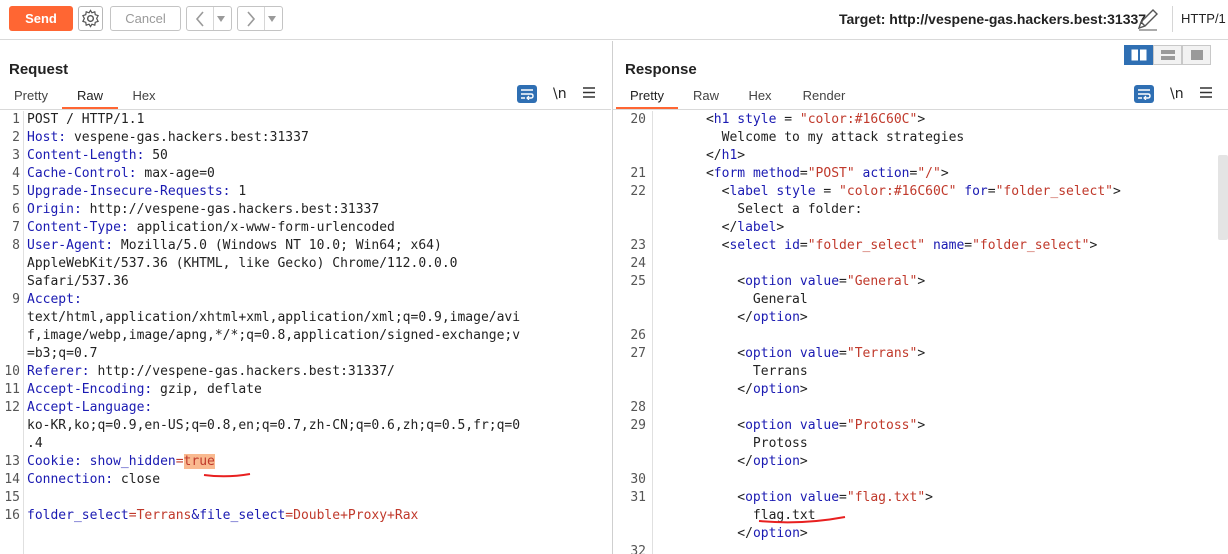  What do you see at coordinates (1138, 55) in the screenshot?
I see `layout-side-by-side-icon` at bounding box center [1138, 55].